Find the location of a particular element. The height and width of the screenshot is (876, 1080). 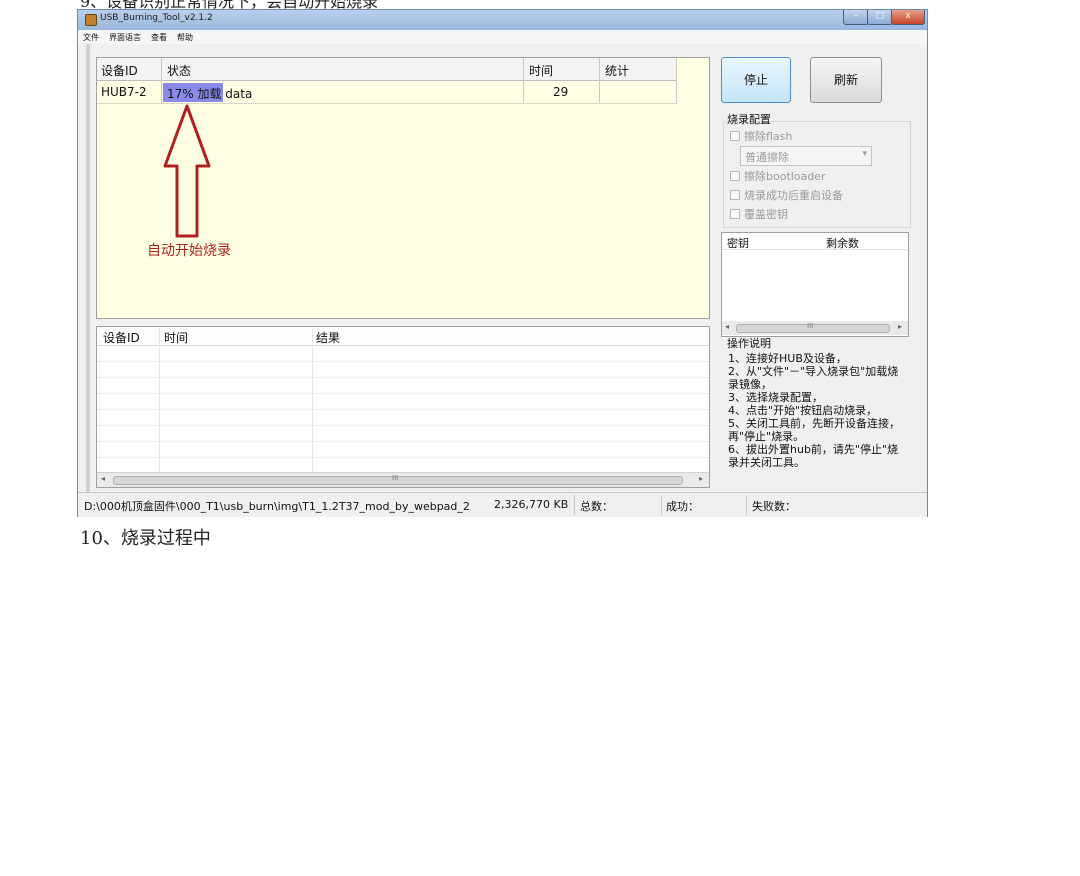

window-edge is located at coordinates (88, 279).